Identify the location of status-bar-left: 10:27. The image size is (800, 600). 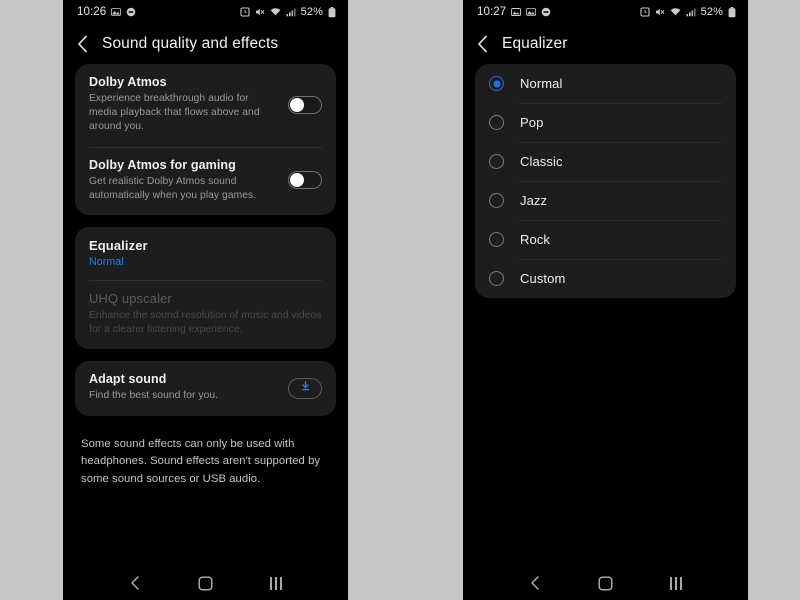
(514, 12).